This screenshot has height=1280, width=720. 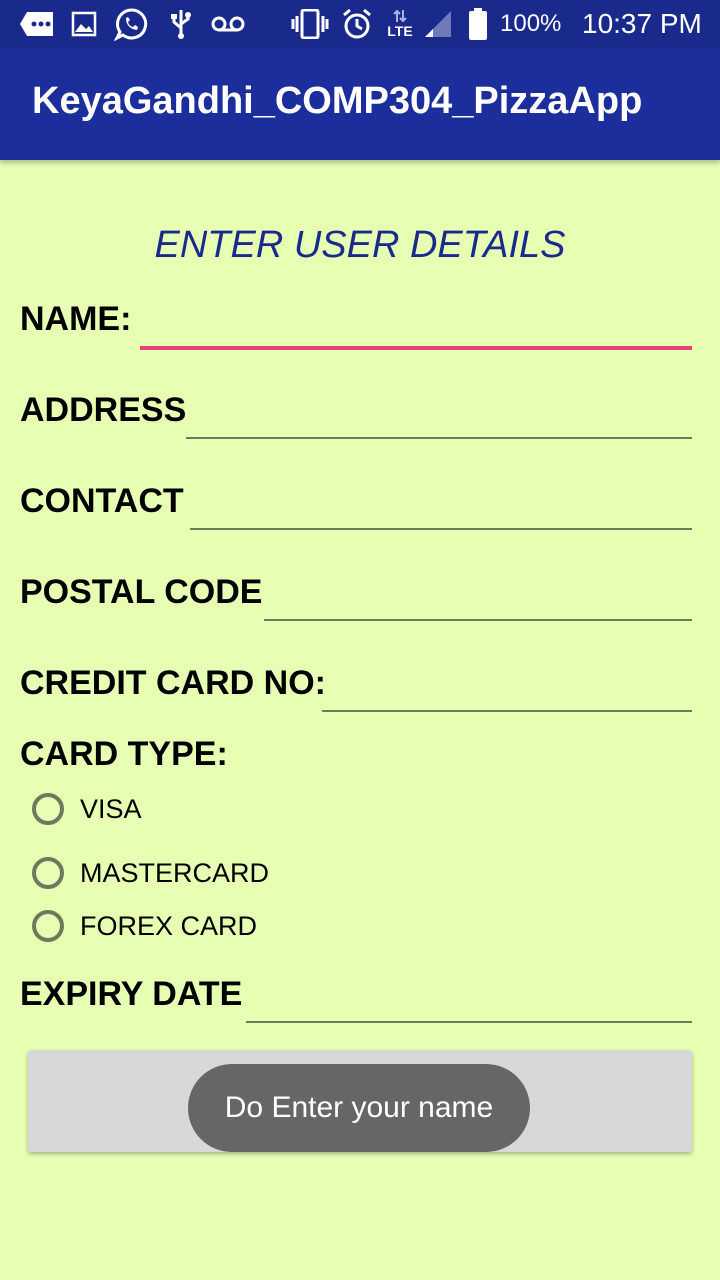 I want to click on app-title: KeyaGandhi_COMP304_PizzaApp, so click(x=337, y=101).